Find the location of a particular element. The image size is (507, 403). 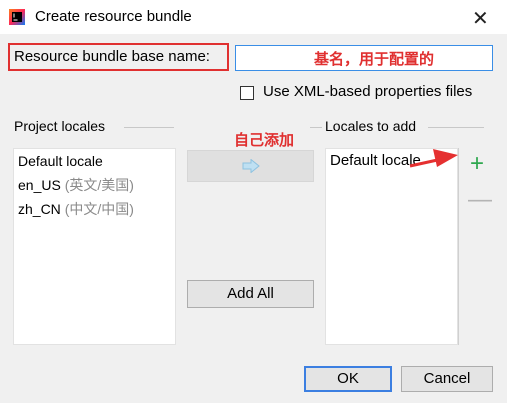

base-name-annotation: 基名，用于配置的 is located at coordinates (374, 59).